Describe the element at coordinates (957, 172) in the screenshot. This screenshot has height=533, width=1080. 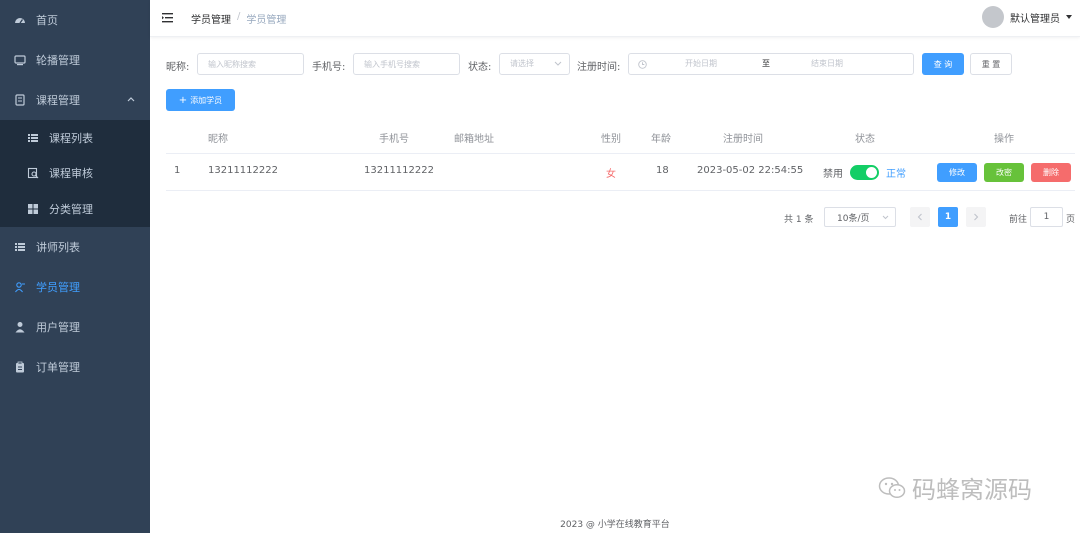
I see `edit-button: 修改` at that location.